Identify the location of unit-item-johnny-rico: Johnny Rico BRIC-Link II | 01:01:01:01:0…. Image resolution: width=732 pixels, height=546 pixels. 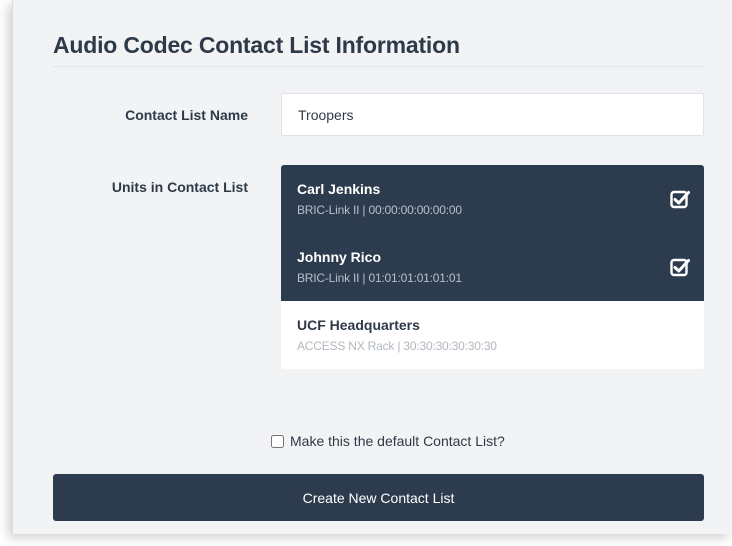
(492, 267).